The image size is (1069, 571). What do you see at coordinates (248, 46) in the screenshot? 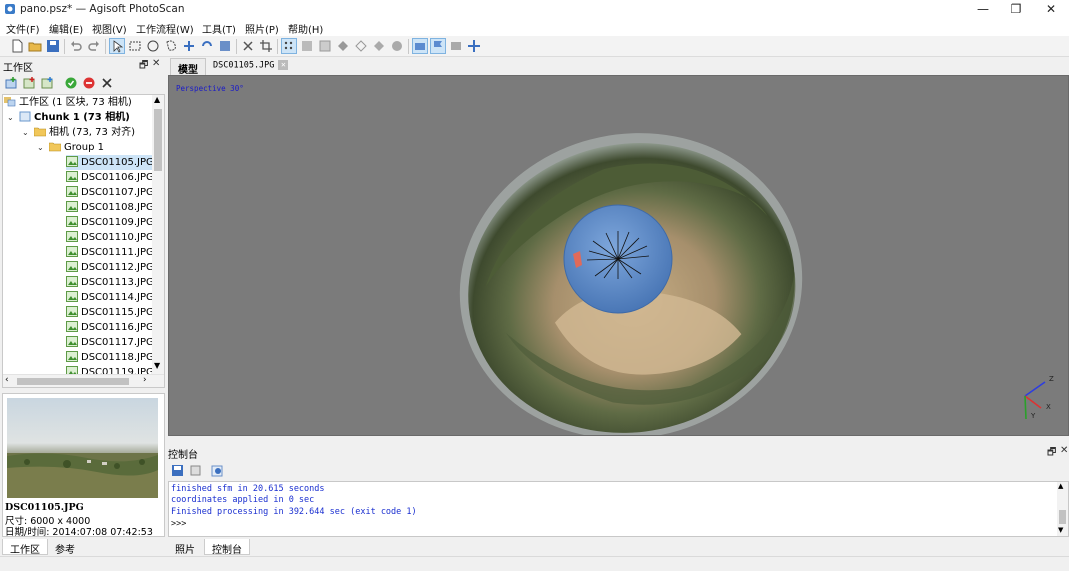
I see `delete-selection-icon` at bounding box center [248, 46].